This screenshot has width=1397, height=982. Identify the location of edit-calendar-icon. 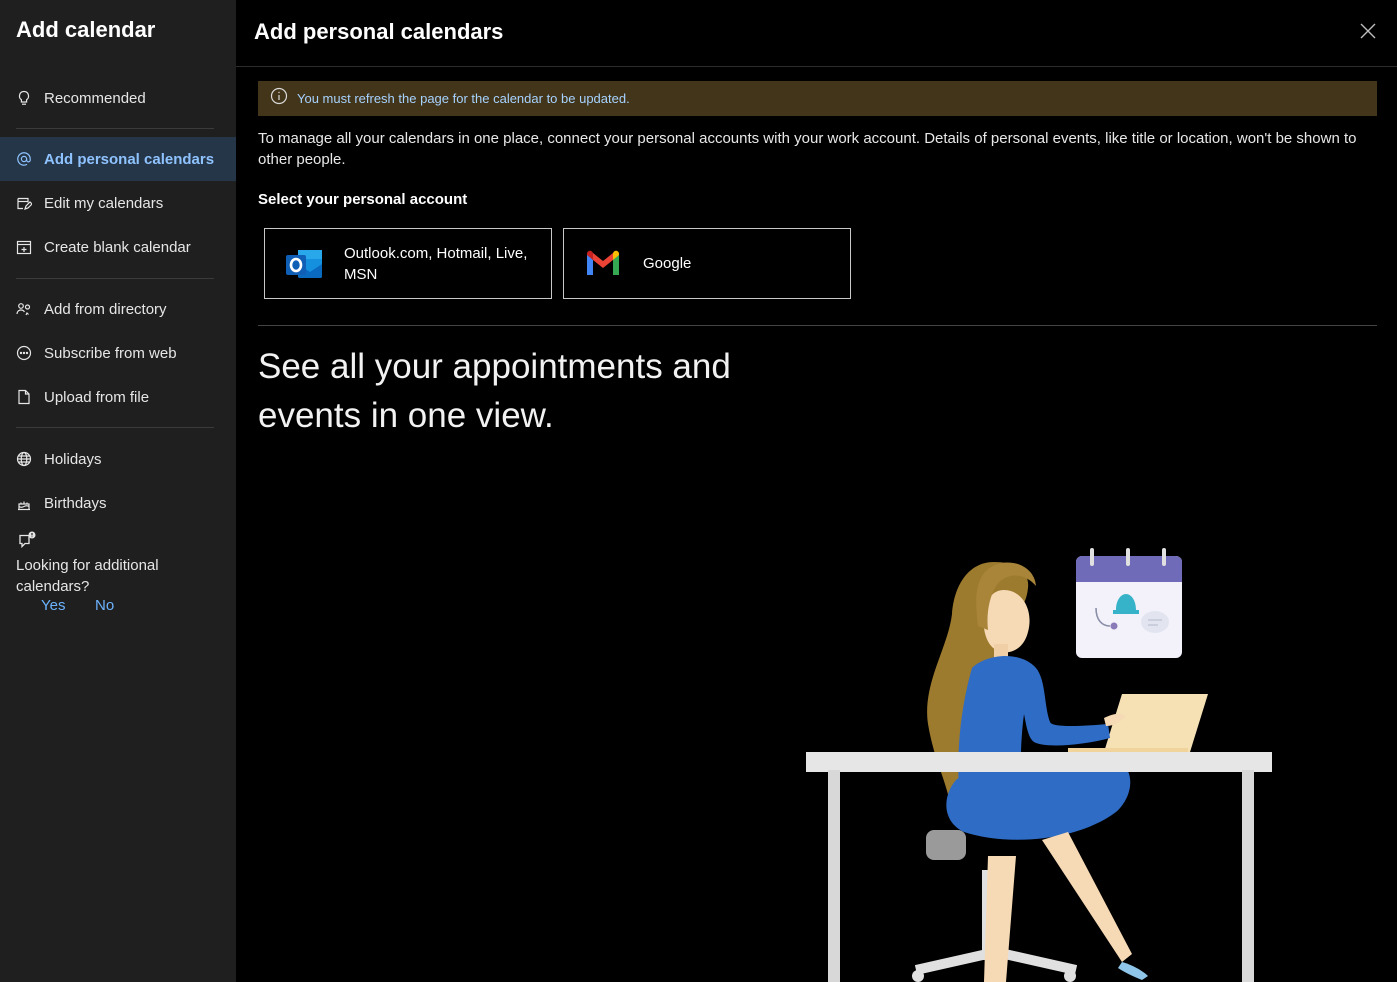
(24, 203).